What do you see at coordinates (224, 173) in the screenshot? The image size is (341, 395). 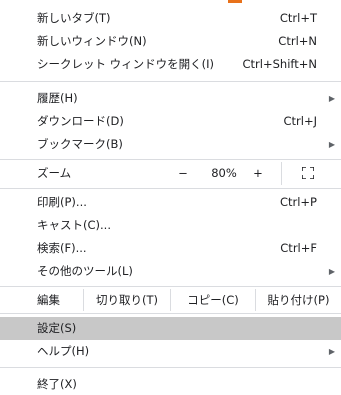 I see `zoom-level-value: 80%` at bounding box center [224, 173].